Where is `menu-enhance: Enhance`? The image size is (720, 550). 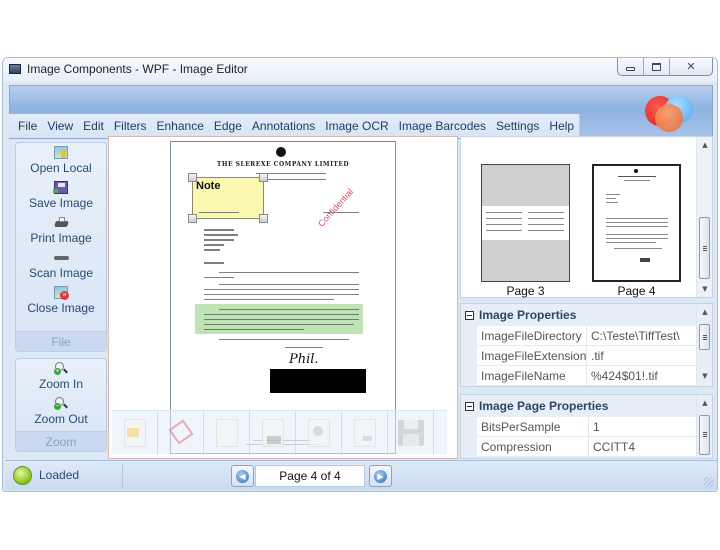
menu-enhance: Enhance is located at coordinates (180, 126).